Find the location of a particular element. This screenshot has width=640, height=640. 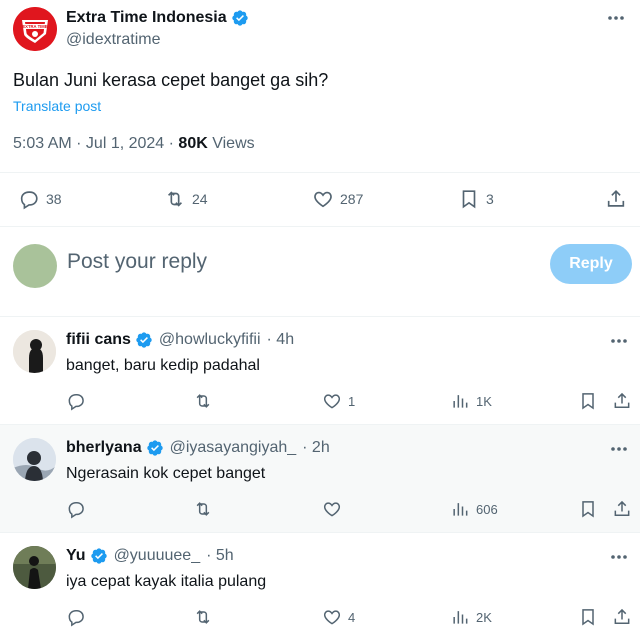

views-count: 1K is located at coordinates (484, 401).